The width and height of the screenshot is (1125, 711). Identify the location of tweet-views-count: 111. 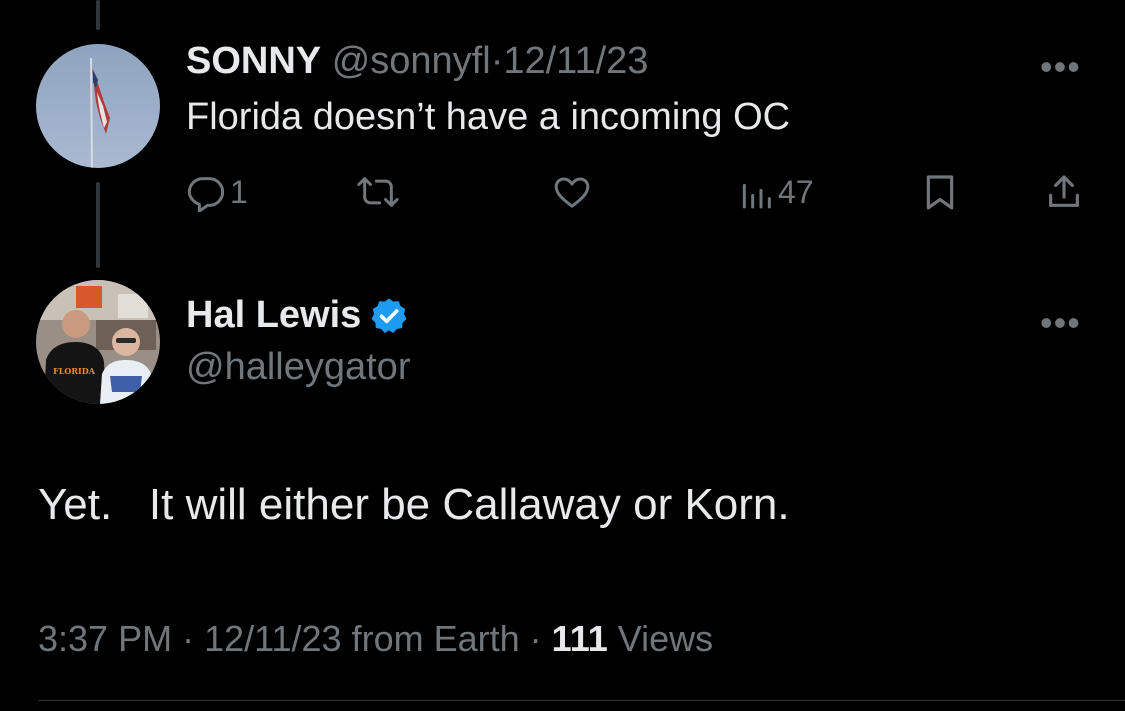
(580, 638).